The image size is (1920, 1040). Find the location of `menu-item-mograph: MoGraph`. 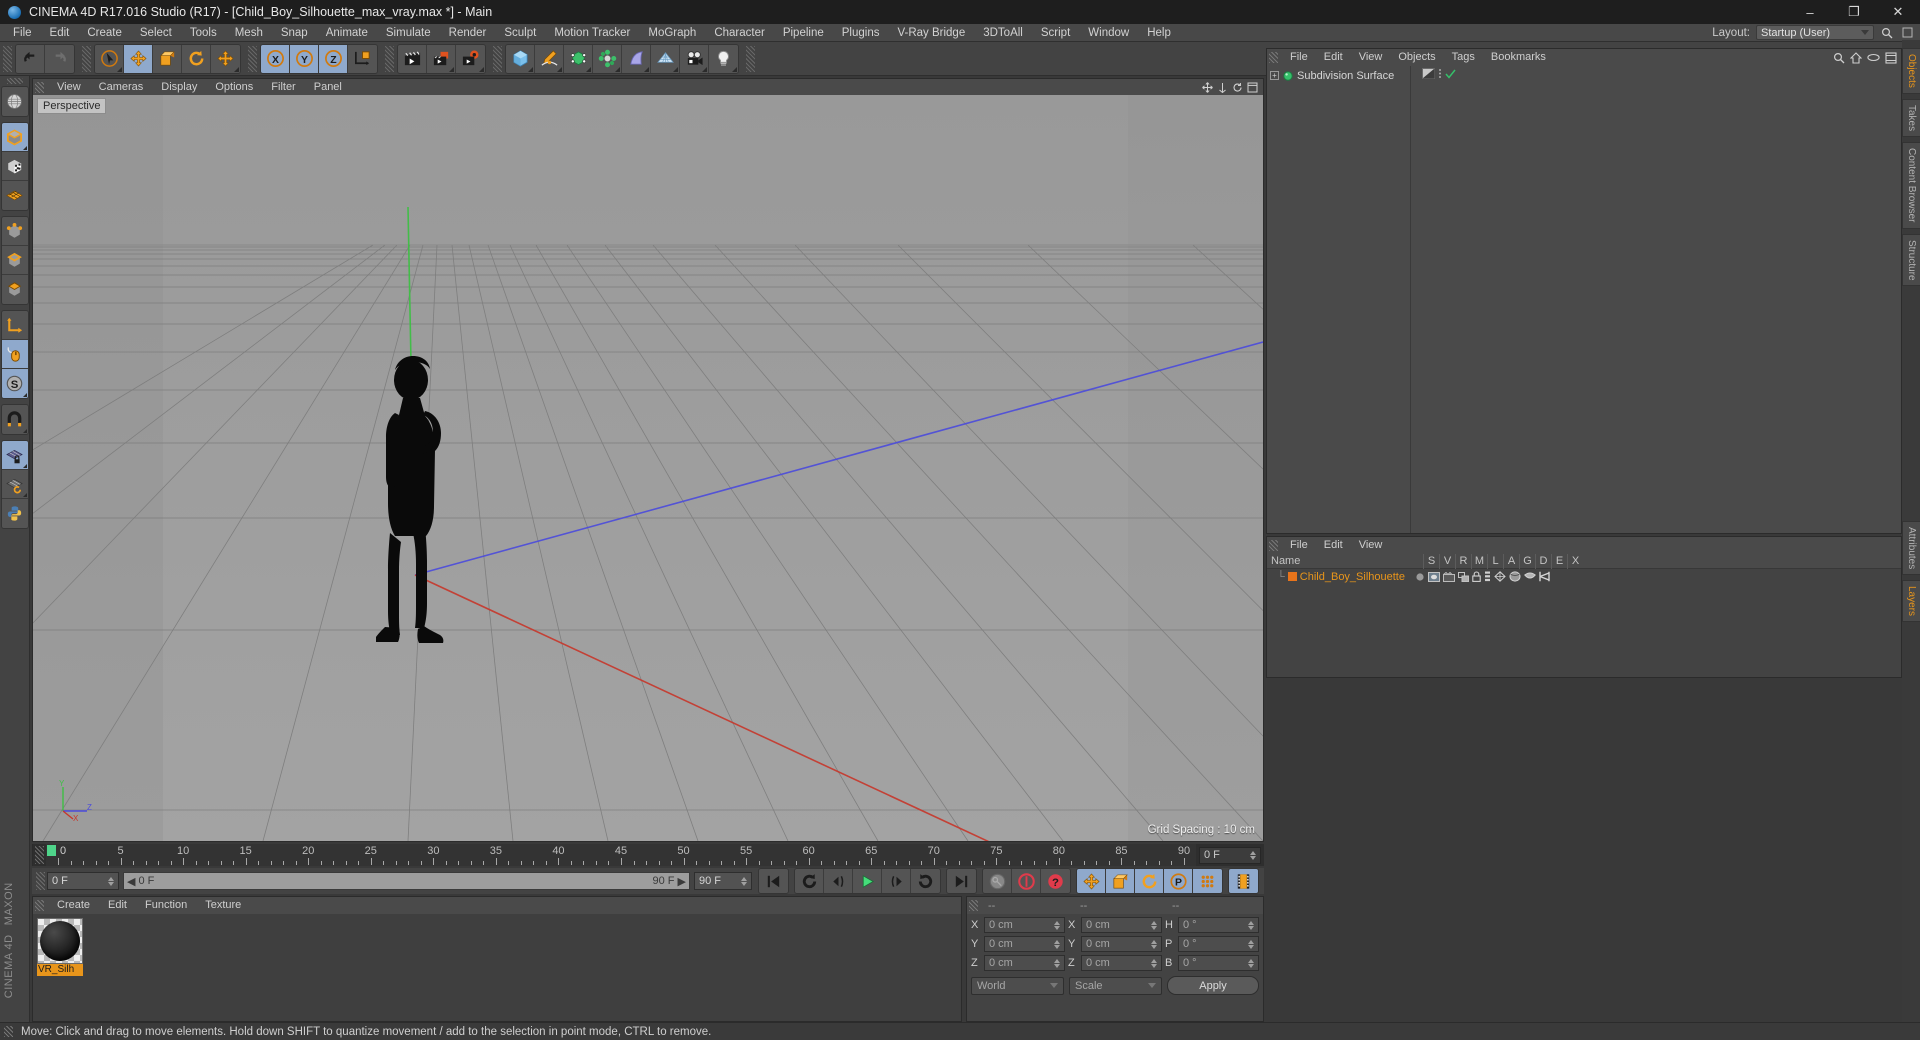

menu-item-mograph: MoGraph is located at coordinates (672, 33).